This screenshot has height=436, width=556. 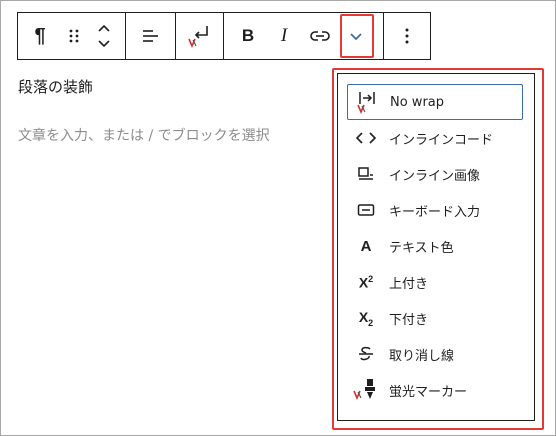 I want to click on no-wrap-icon, so click(x=367, y=102).